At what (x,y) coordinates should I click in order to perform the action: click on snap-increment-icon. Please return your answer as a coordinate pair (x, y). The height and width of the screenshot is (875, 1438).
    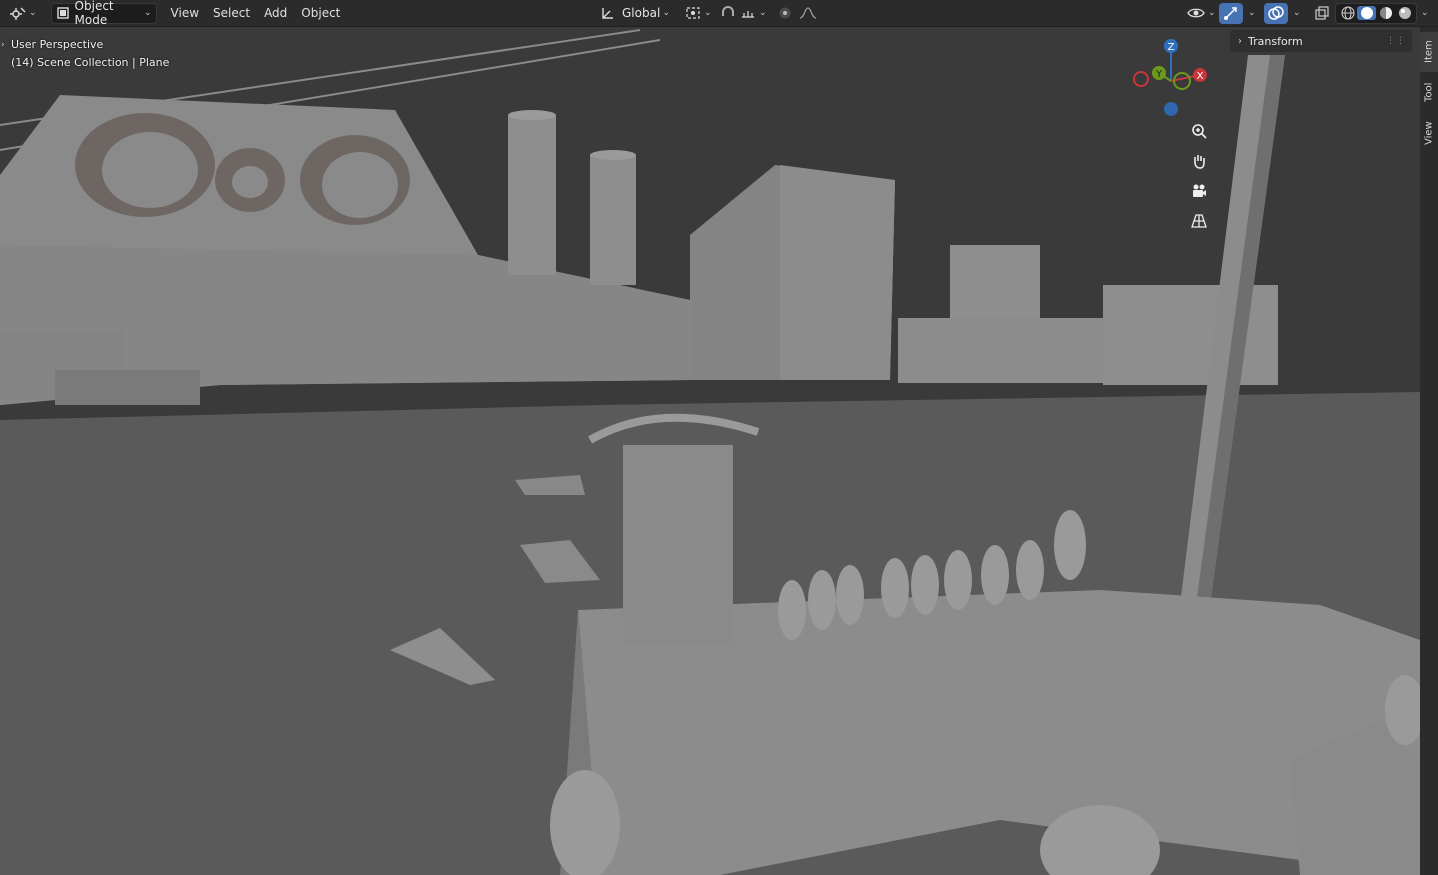
    Looking at the image, I should click on (748, 13).